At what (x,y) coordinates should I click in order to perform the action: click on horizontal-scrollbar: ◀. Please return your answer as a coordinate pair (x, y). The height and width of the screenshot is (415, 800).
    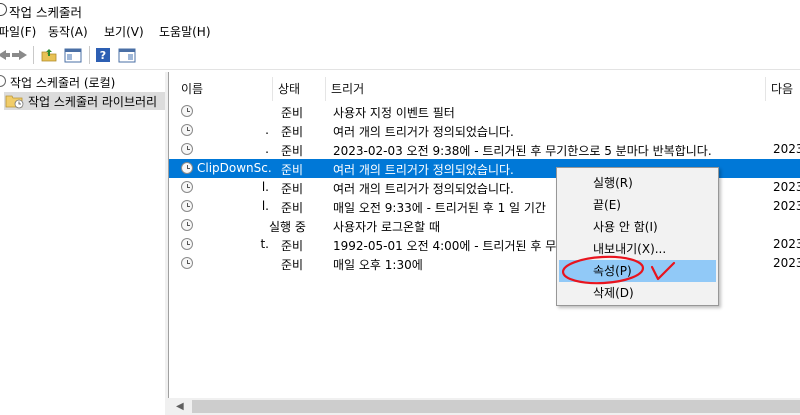
    Looking at the image, I should click on (484, 406).